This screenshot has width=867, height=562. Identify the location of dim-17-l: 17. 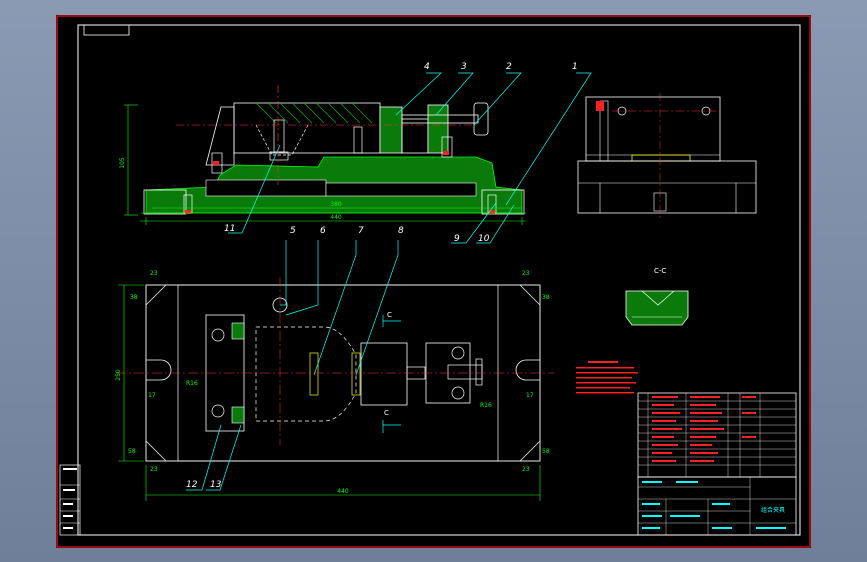
(152, 395).